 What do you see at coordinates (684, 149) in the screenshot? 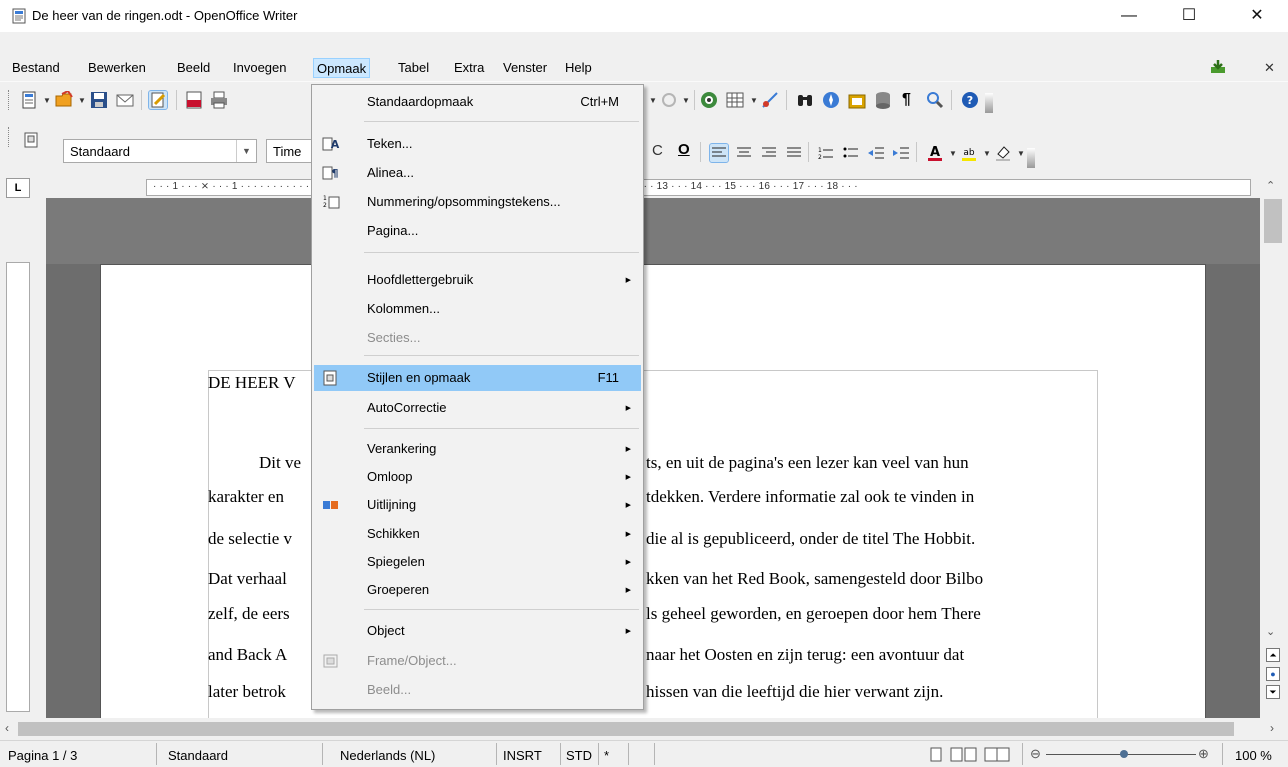
I see `underline-icon: O` at bounding box center [684, 149].